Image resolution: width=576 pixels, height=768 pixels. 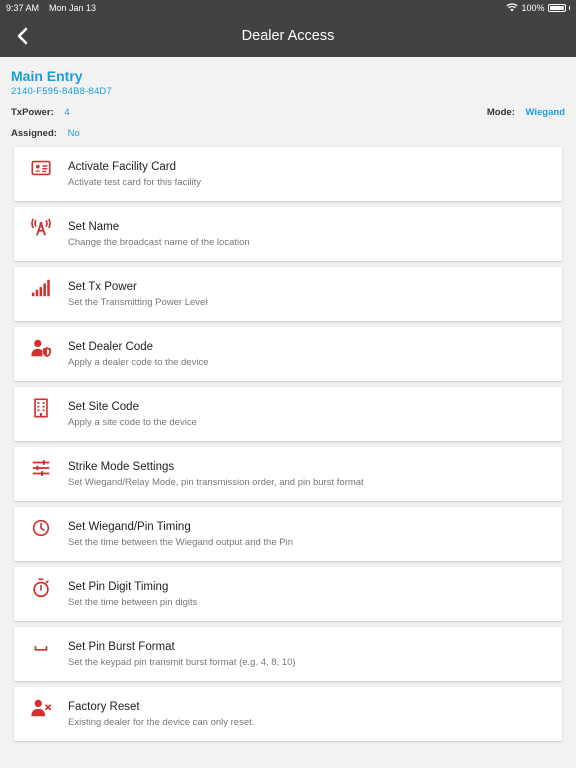 What do you see at coordinates (34, 133) in the screenshot?
I see `assigned-label: Assigned:` at bounding box center [34, 133].